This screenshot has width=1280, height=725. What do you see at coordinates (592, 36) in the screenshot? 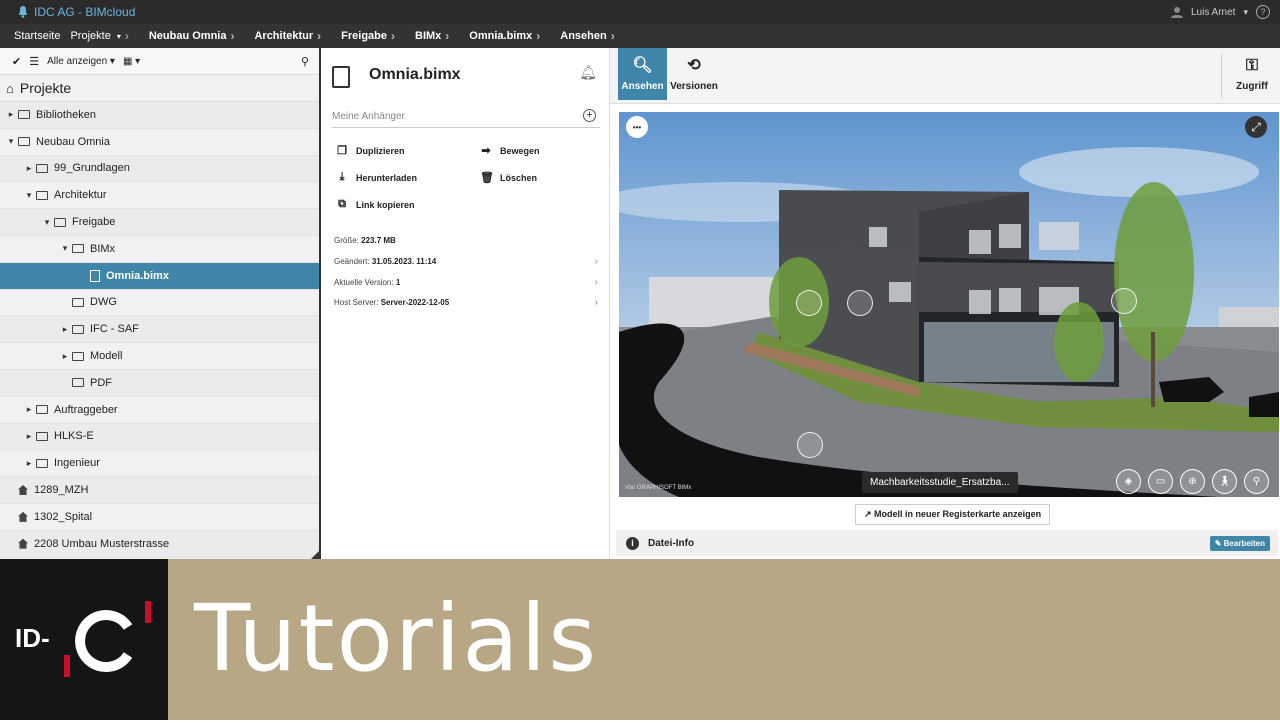
I see `breadcrumb-item: Ansehen ›` at bounding box center [592, 36].